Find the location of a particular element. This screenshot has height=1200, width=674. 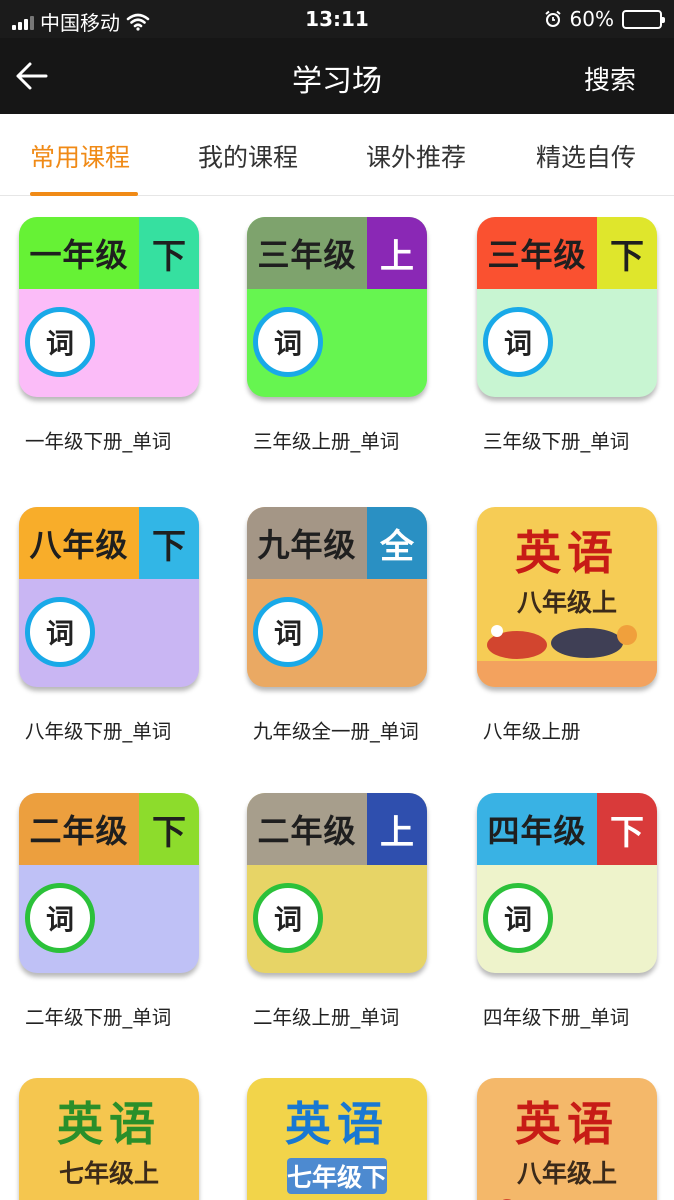

course-cover: 四年级 下 词 is located at coordinates (567, 883).